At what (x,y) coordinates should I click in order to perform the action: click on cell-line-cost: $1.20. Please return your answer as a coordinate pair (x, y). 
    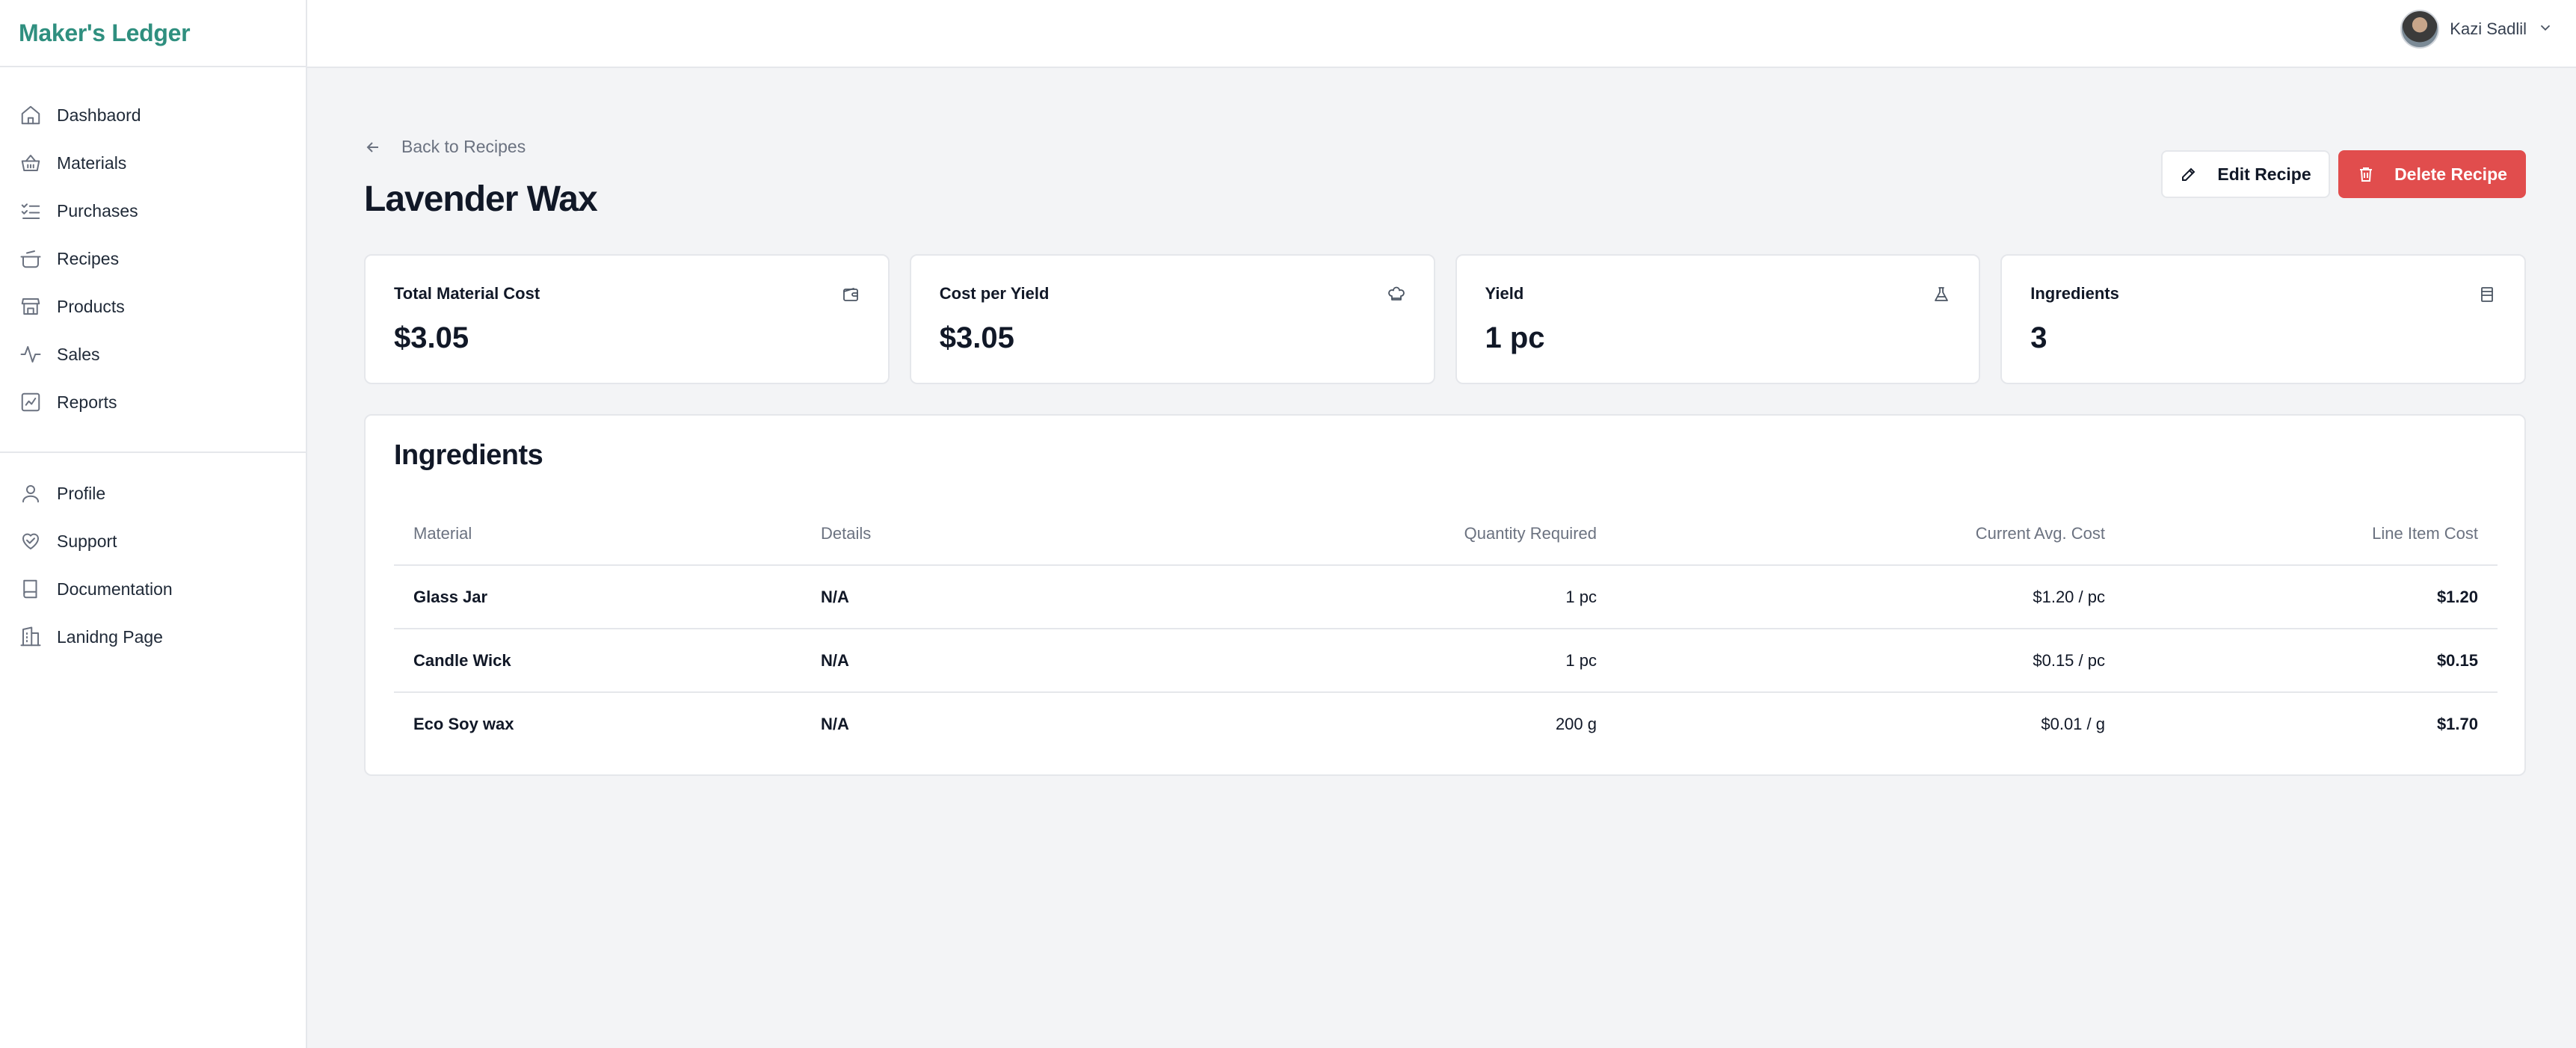
    Looking at the image, I should click on (2311, 597).